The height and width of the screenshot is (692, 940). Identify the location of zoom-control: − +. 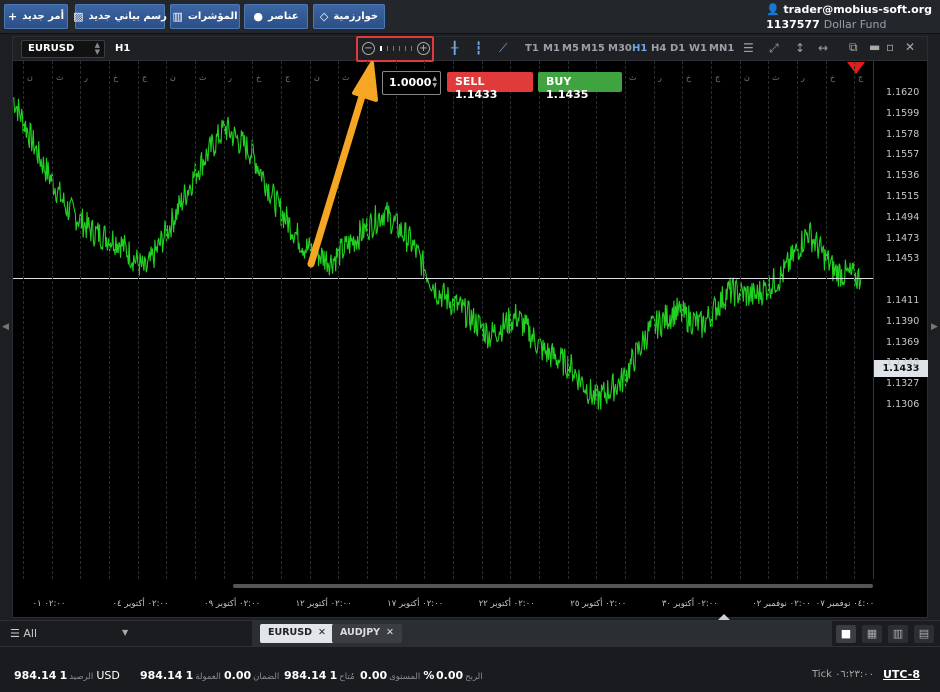
(395, 49).